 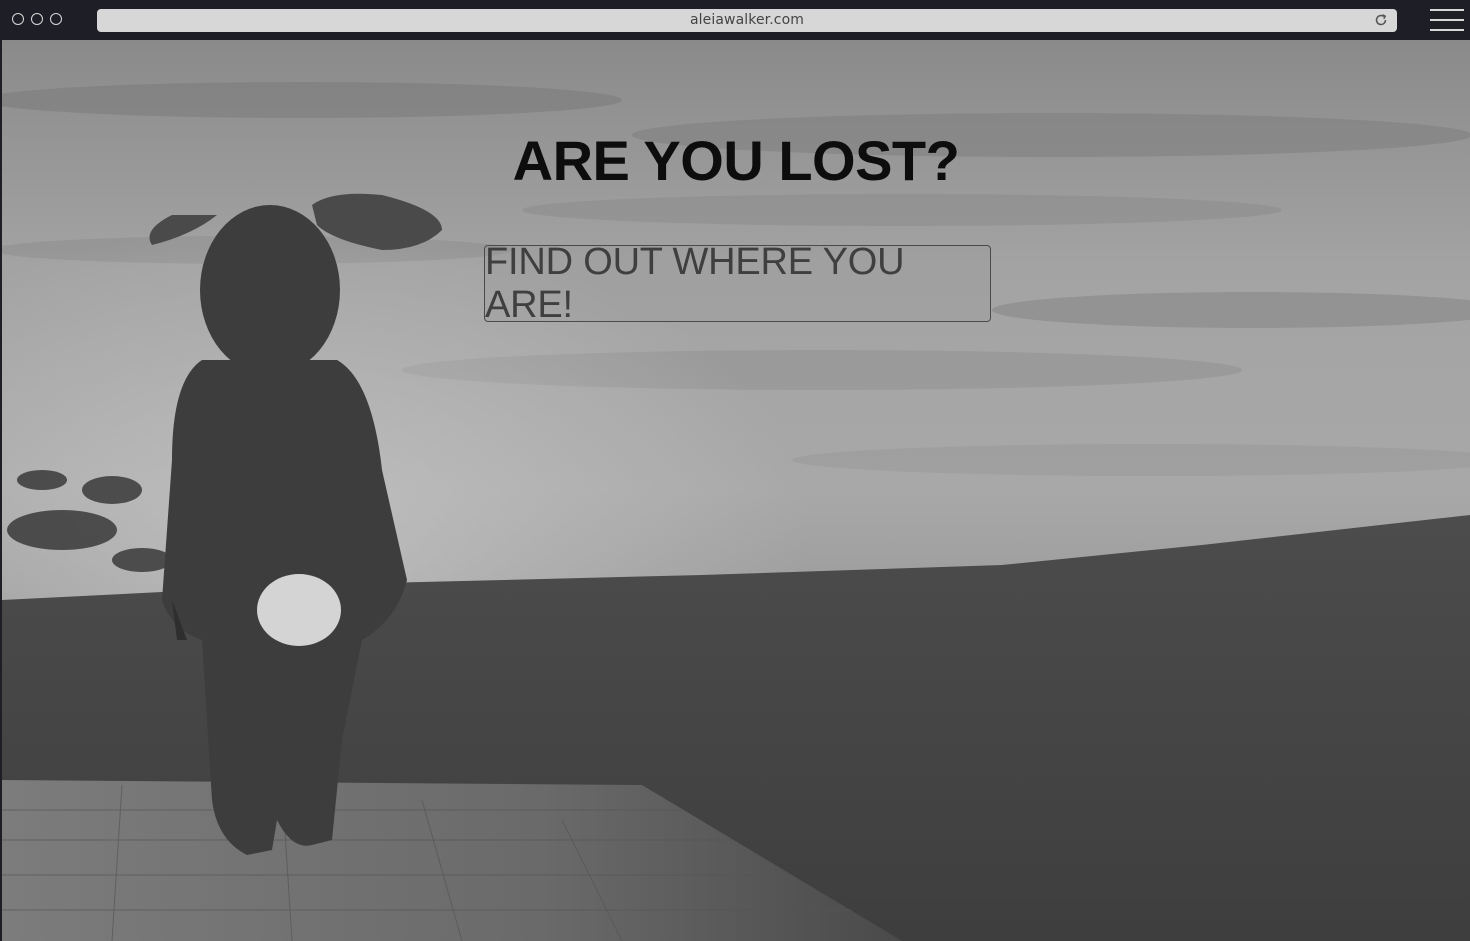 I want to click on address-bar: aleiawalker.com, so click(x=747, y=20).